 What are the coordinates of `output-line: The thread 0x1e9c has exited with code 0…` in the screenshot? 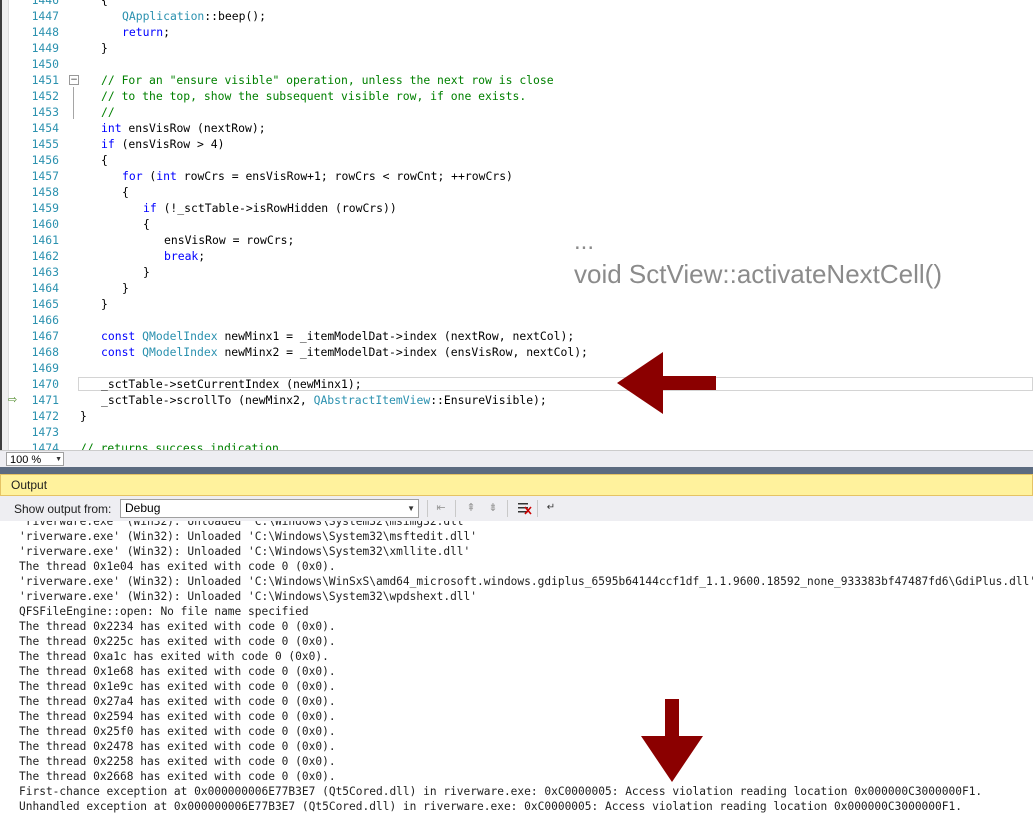 It's located at (177, 686).